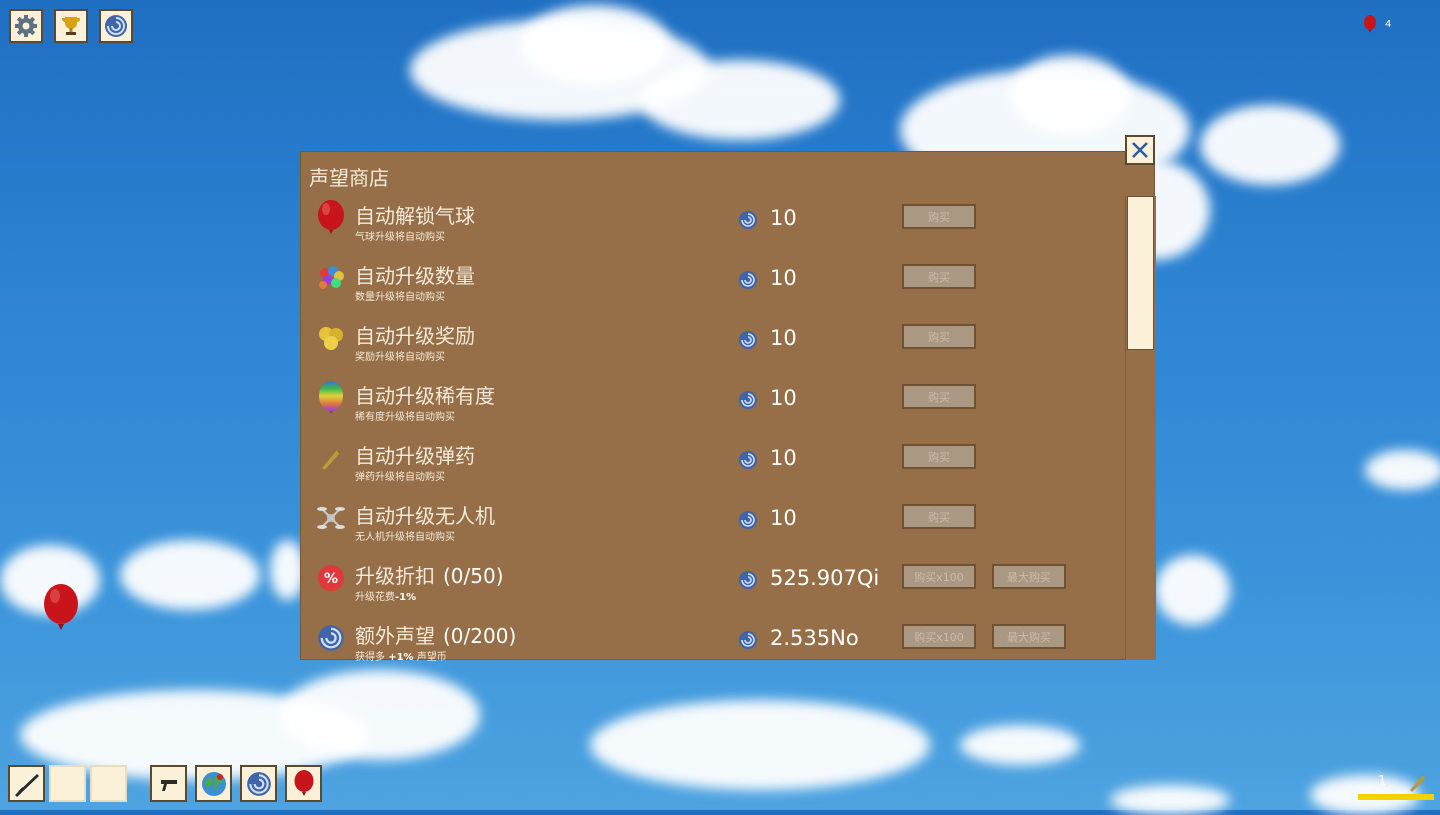  I want to click on scrollbar-thumb, so click(1140, 273).